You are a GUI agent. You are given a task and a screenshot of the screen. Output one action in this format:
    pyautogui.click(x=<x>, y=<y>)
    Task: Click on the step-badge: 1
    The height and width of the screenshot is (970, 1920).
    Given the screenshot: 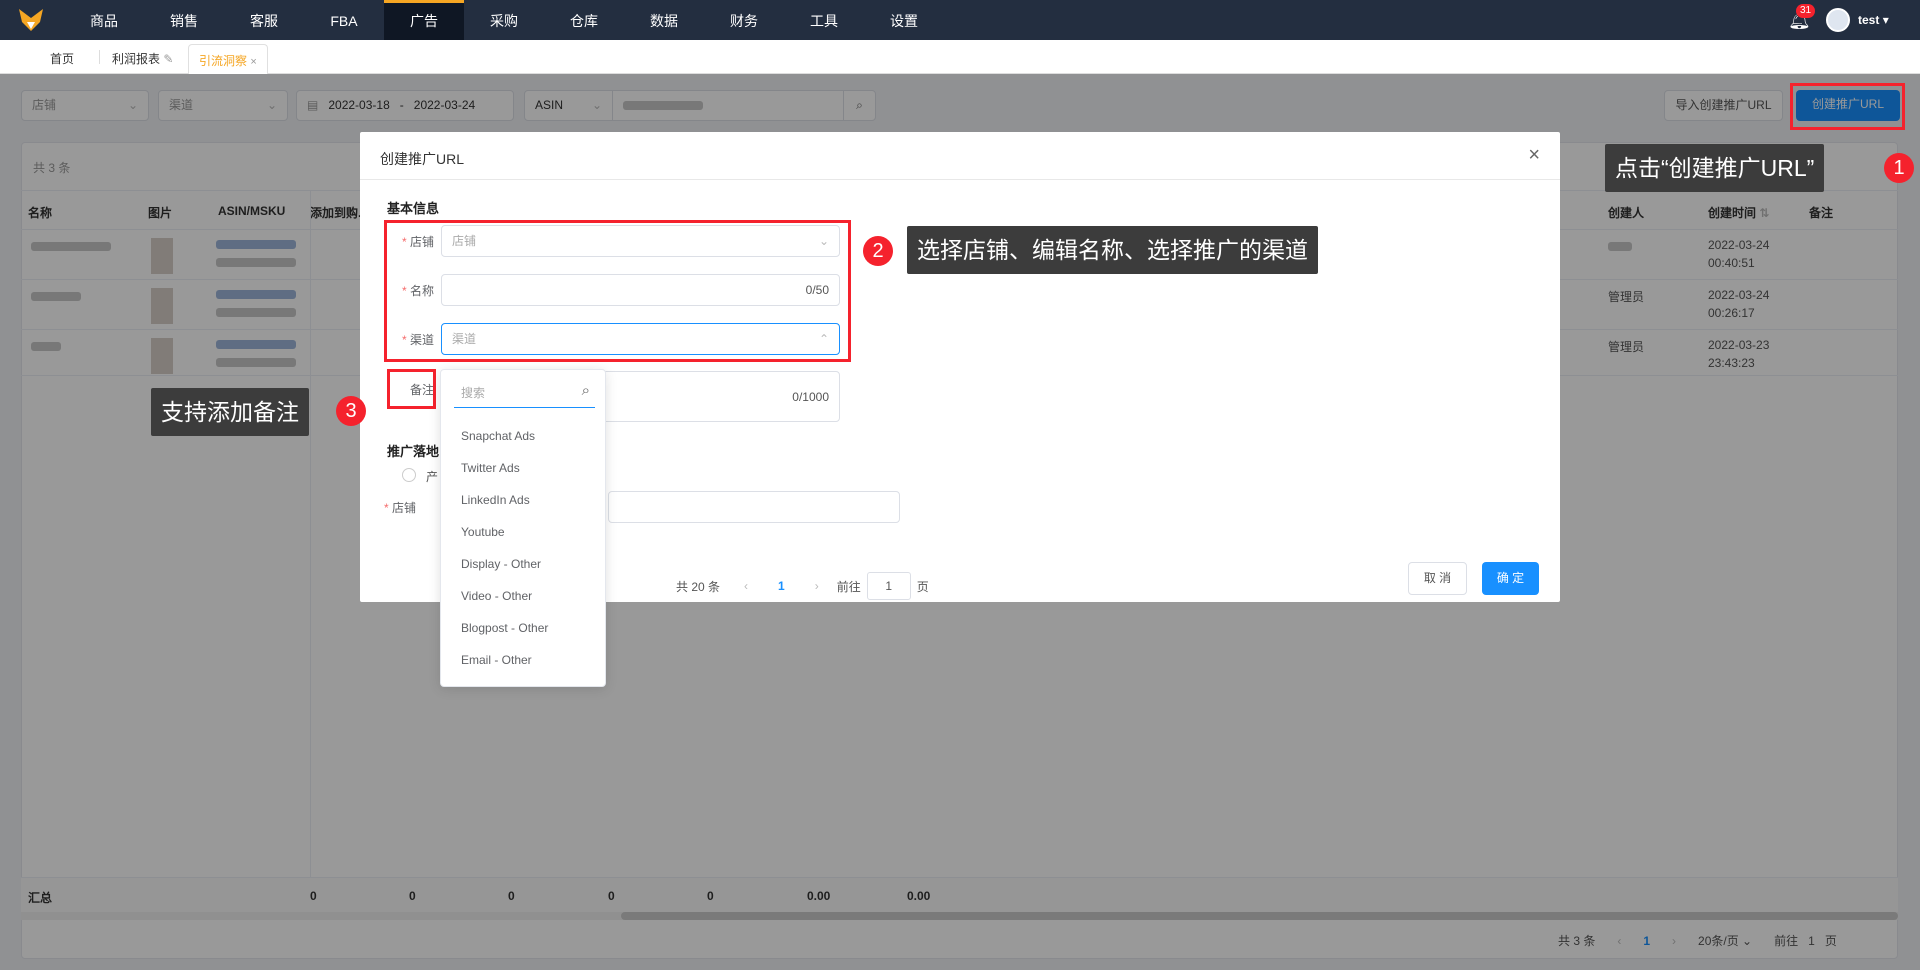 What is the action you would take?
    pyautogui.click(x=1899, y=168)
    